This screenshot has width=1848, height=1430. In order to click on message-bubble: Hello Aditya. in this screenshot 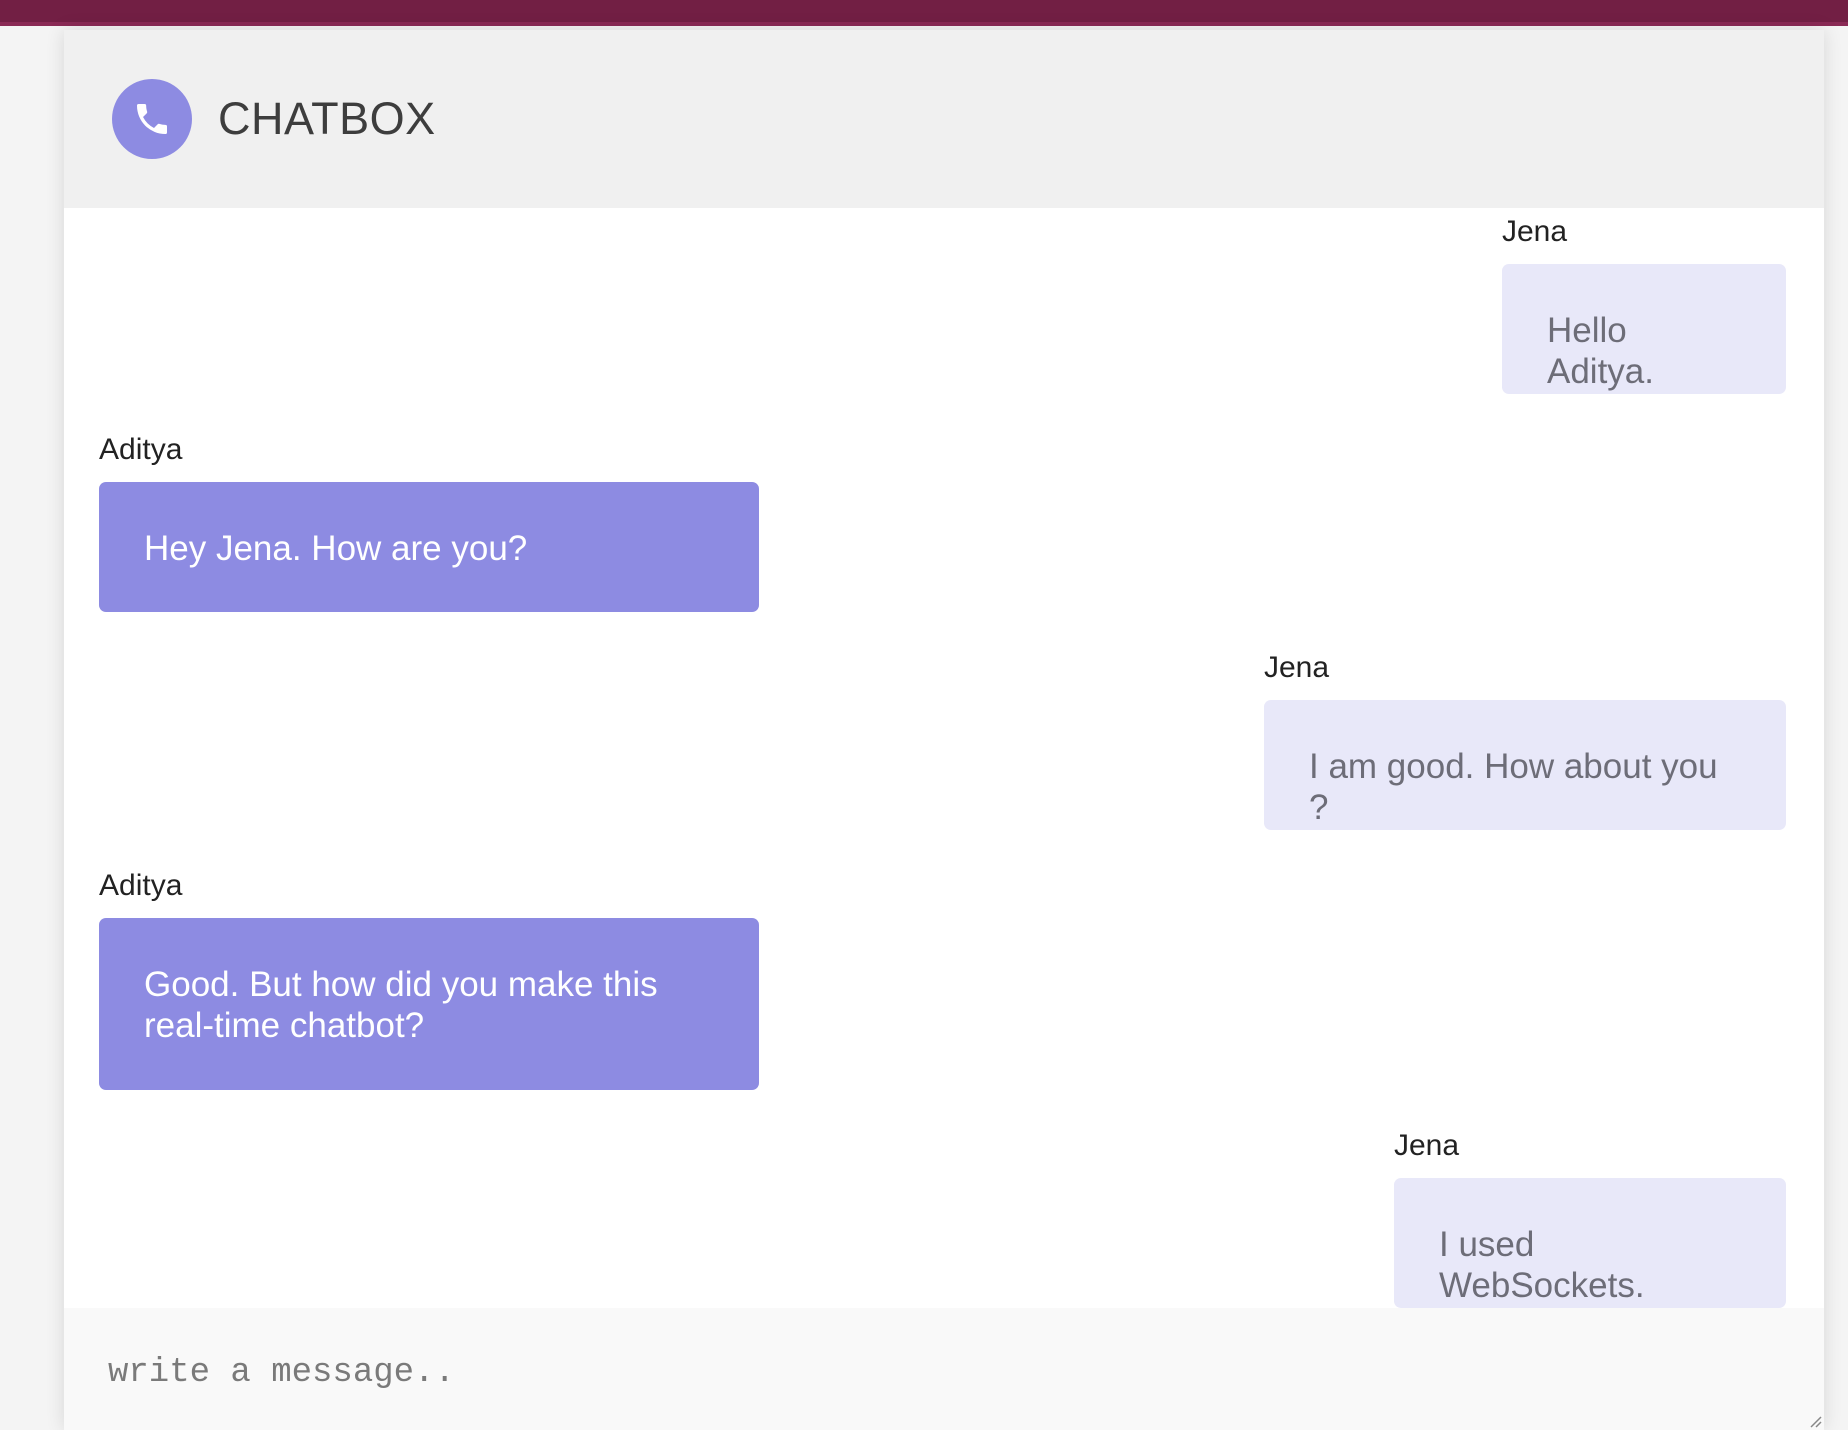, I will do `click(1644, 329)`.